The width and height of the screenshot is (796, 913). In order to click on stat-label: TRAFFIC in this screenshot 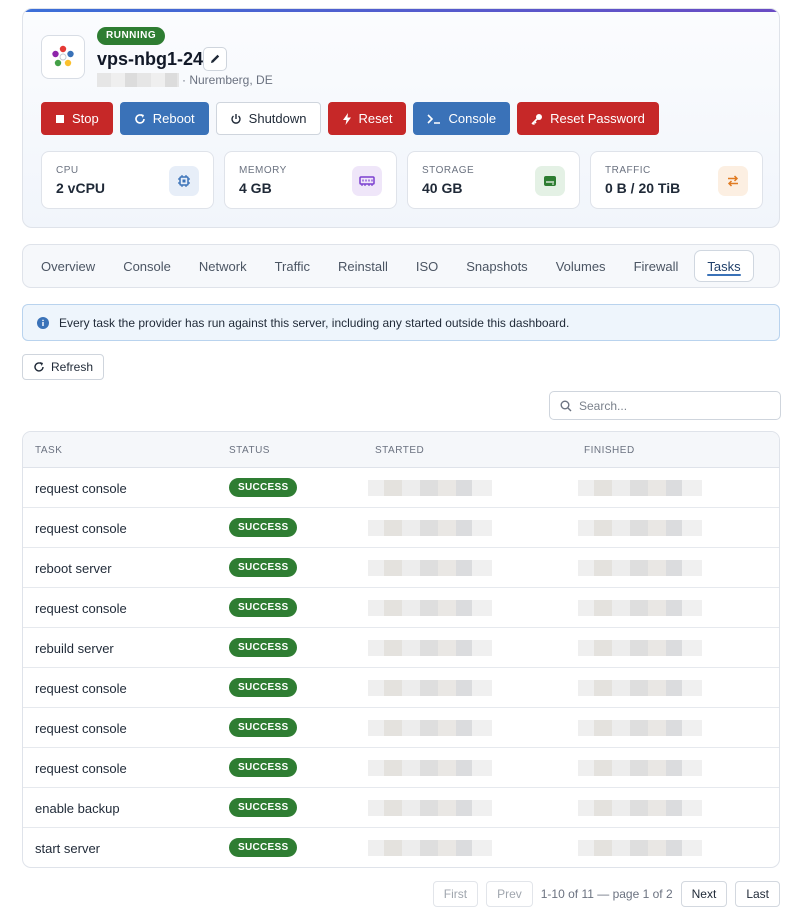, I will do `click(628, 170)`.